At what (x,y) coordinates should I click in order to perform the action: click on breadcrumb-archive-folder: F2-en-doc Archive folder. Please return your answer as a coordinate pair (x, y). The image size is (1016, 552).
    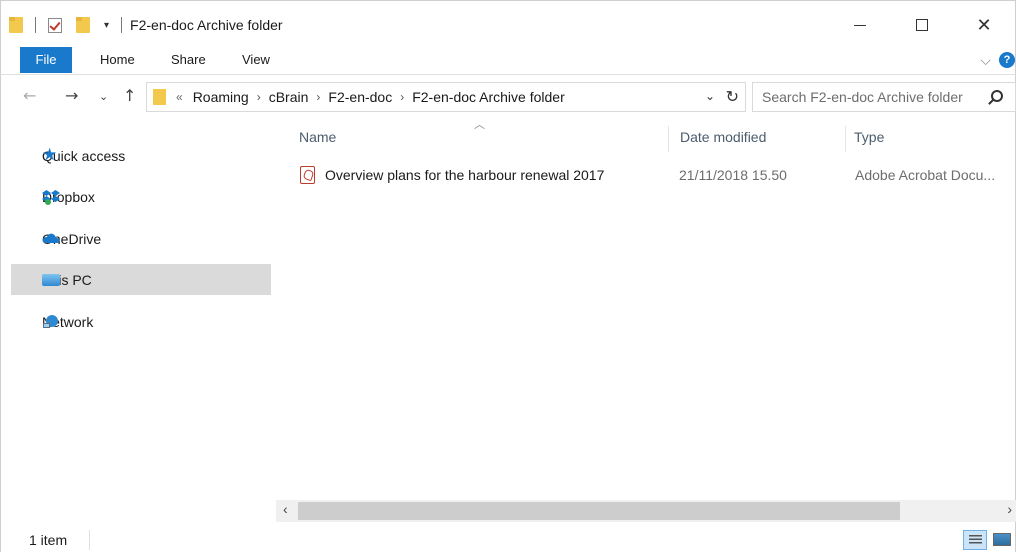
    Looking at the image, I should click on (488, 97).